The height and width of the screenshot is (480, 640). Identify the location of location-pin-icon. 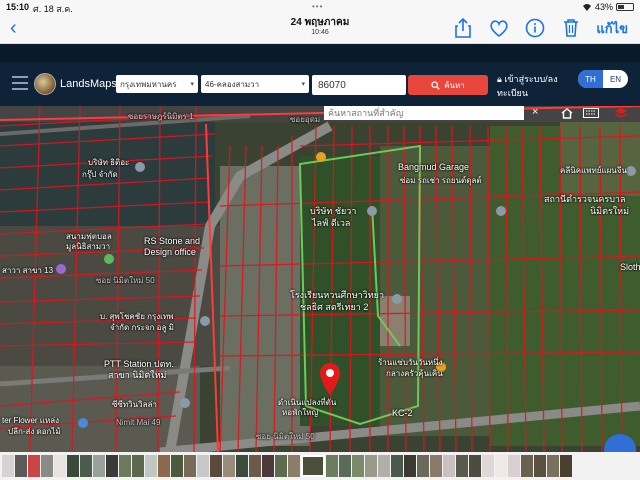
(330, 379).